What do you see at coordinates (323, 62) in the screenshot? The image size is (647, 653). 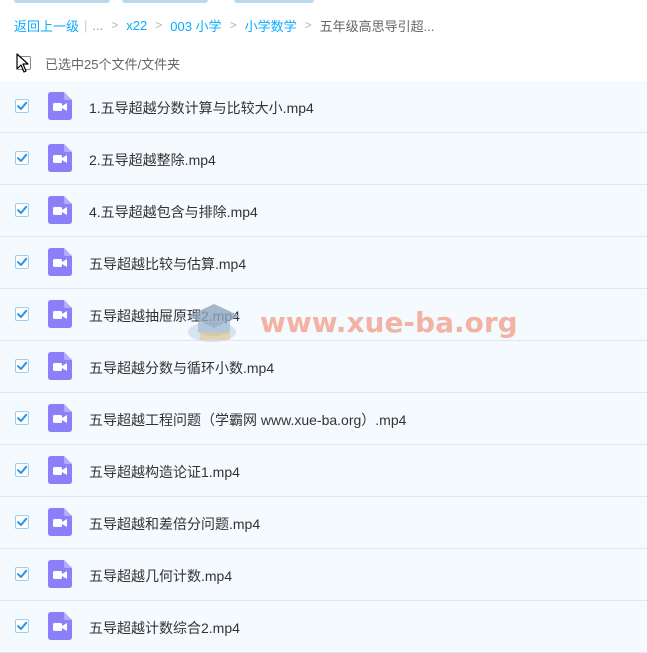 I see `selection-bar: 已选中25个文件/文件夹` at bounding box center [323, 62].